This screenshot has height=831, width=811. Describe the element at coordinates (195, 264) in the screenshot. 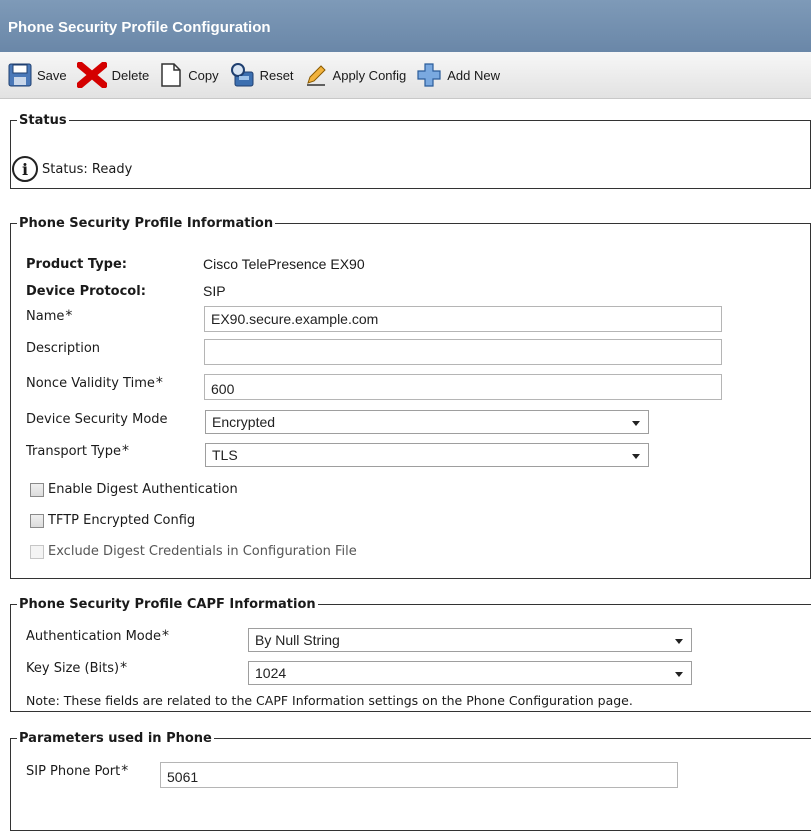

I see `product-type-row: Product Type: Cisco TelePresence EX90` at that location.